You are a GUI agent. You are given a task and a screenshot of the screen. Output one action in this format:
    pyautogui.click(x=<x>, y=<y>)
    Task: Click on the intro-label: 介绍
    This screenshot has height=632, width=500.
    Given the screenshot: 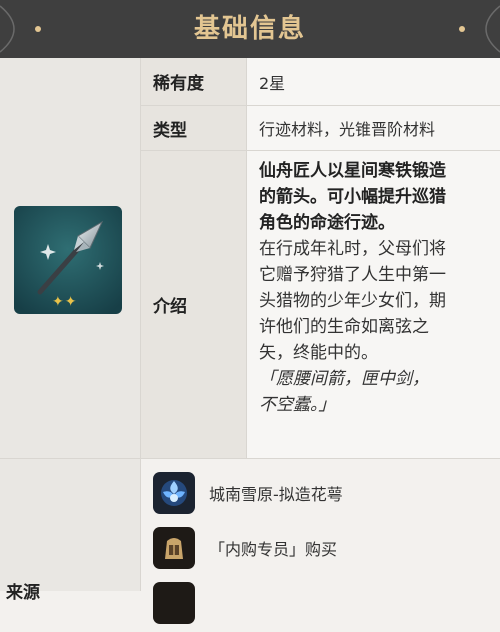 What is the action you would take?
    pyautogui.click(x=194, y=304)
    